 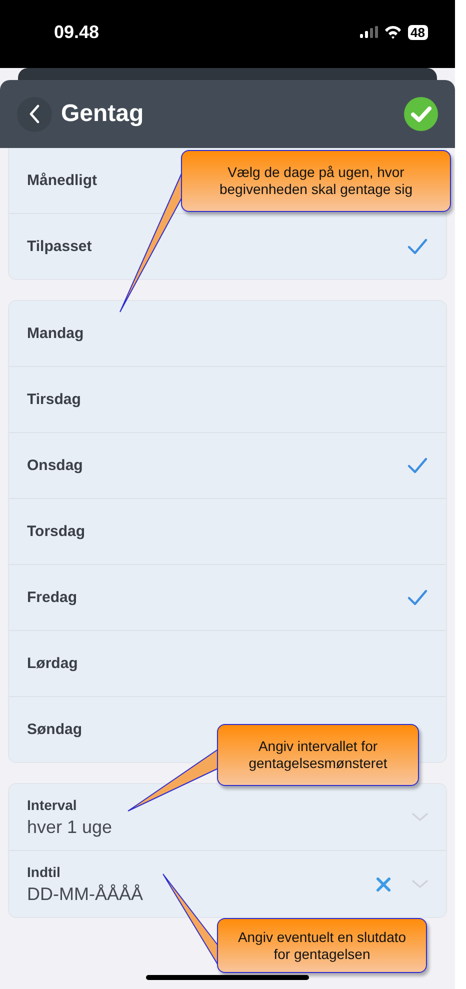 I want to click on field-value: hver 1 uge, so click(x=69, y=827).